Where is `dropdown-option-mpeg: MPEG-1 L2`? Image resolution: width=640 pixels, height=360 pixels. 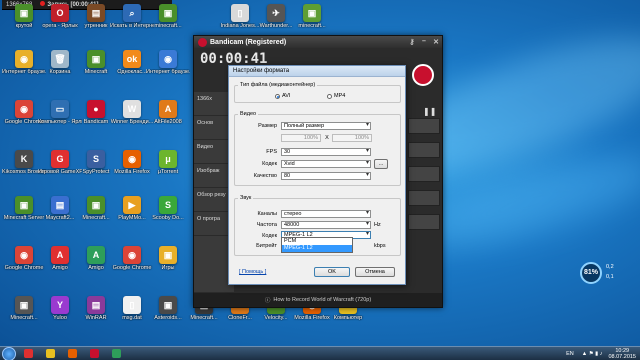 dropdown-option-mpeg: MPEG-1 L2 is located at coordinates (317, 248).